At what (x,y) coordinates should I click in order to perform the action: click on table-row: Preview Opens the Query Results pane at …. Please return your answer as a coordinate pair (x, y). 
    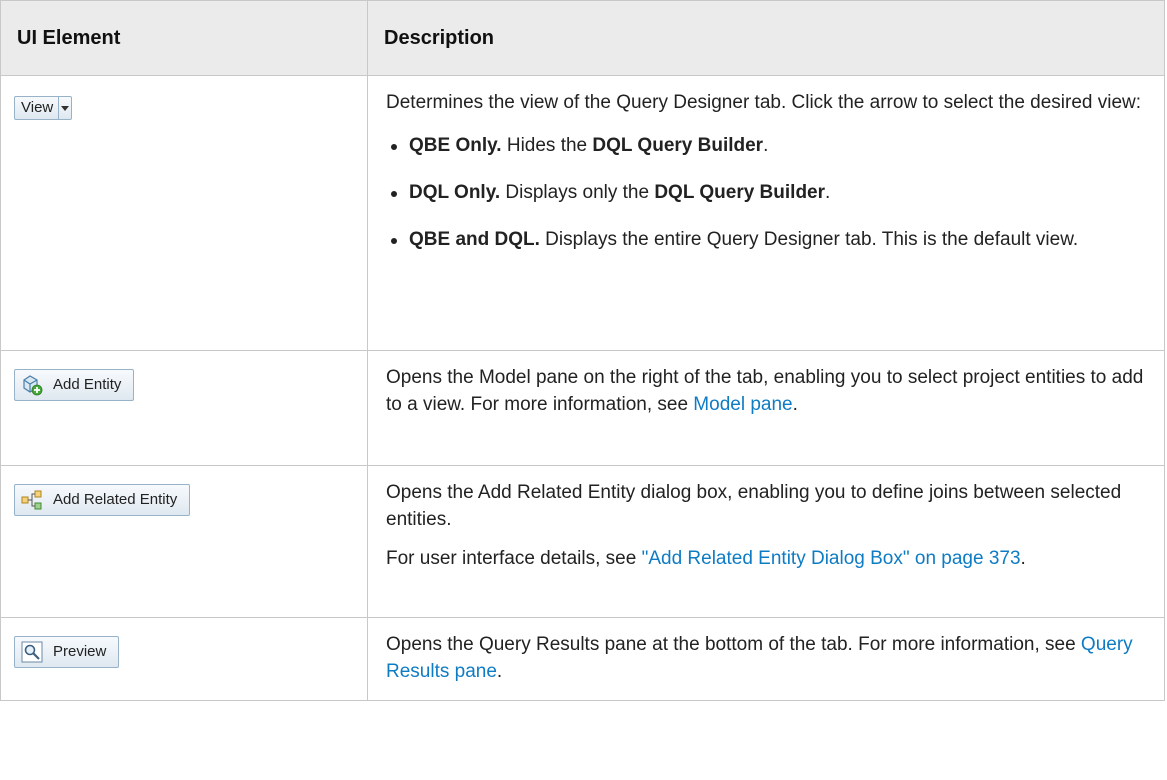
    Looking at the image, I should click on (582, 659).